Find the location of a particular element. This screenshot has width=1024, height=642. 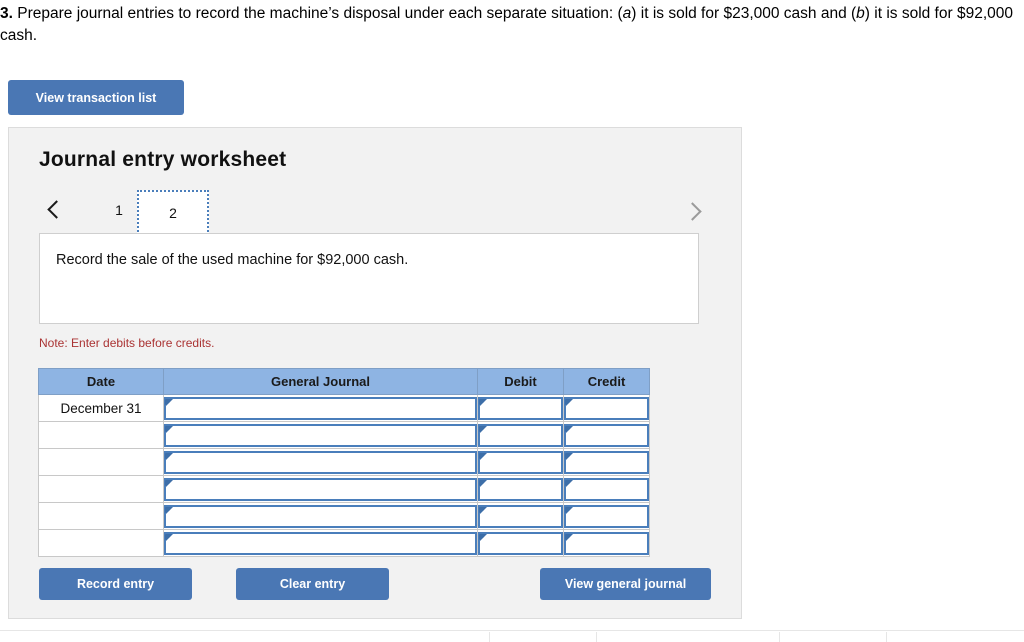

worksheet-title: Journal entry worksheet is located at coordinates (163, 159).